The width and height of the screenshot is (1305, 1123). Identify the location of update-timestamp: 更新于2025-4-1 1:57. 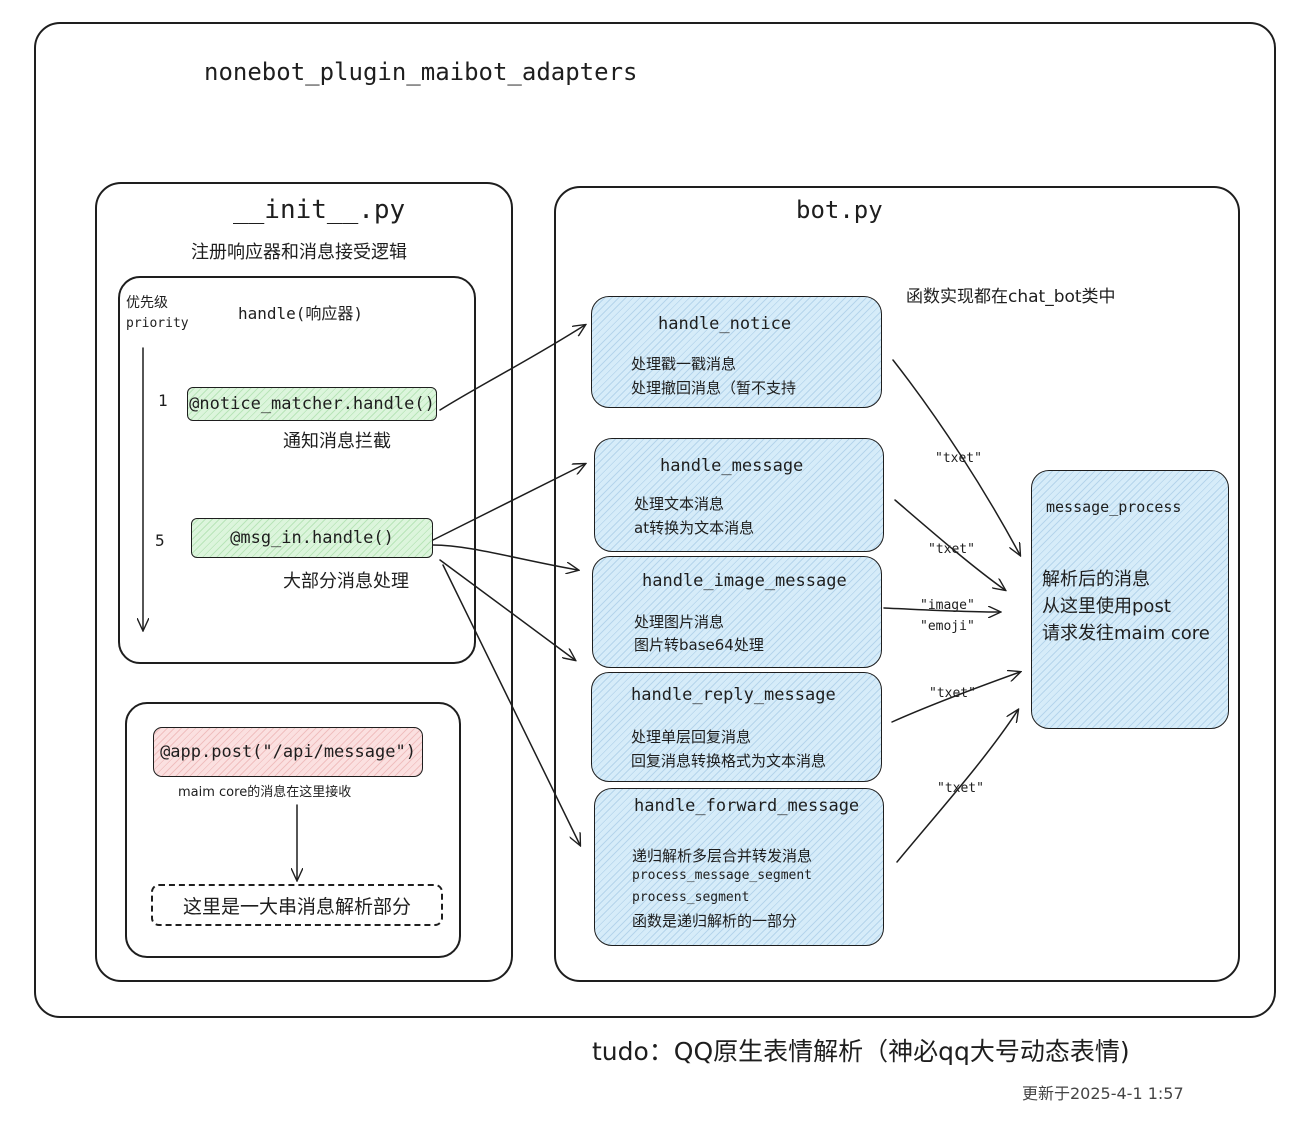
(1103, 1093).